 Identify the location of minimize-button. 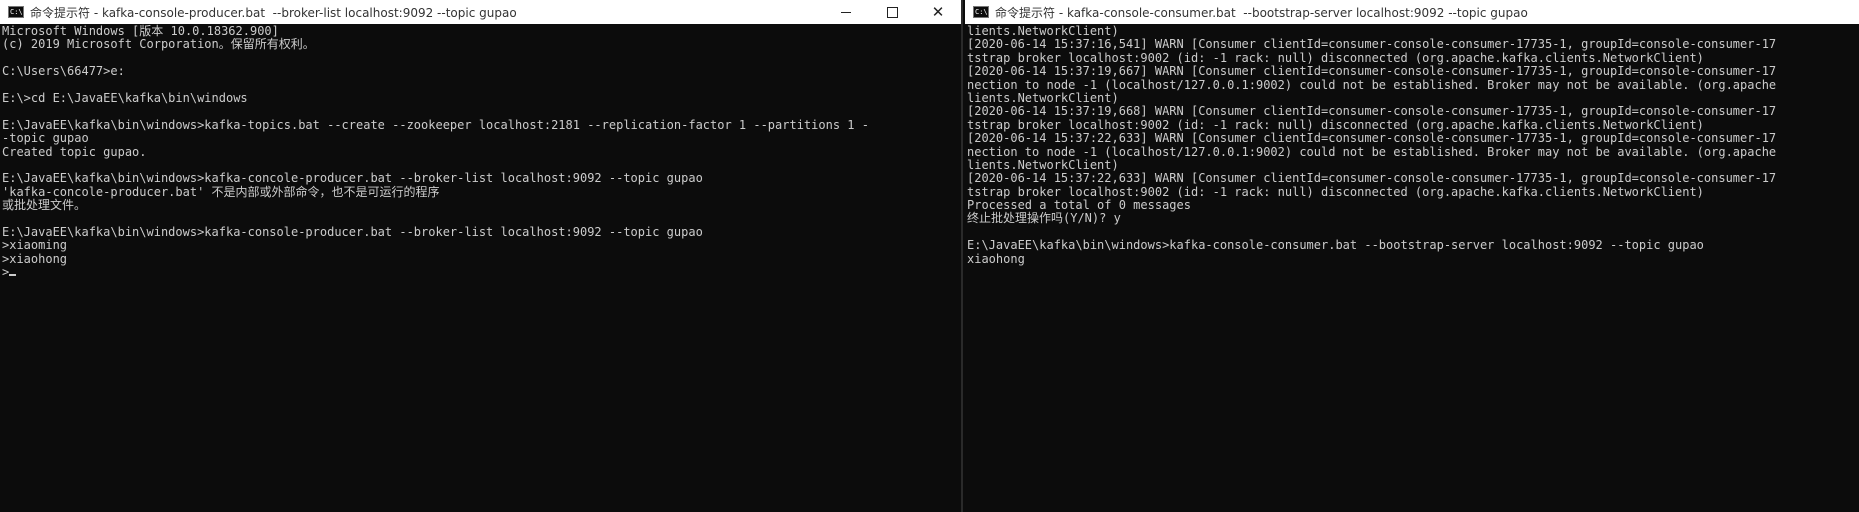
(846, 12).